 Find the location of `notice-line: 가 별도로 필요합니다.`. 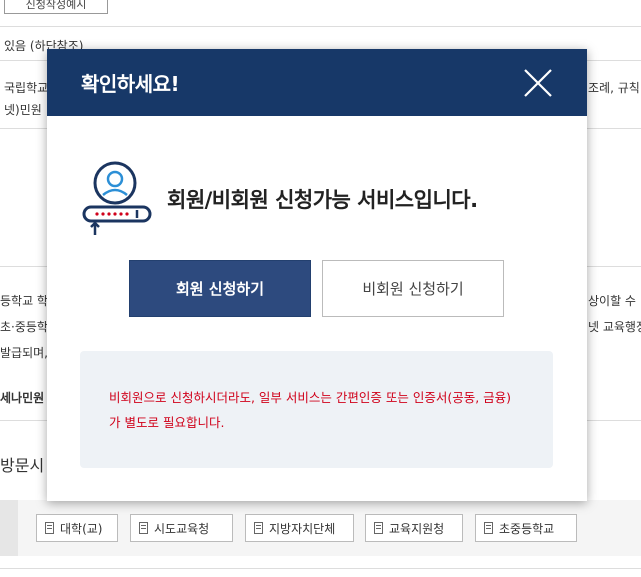

notice-line: 가 별도로 필요합니다. is located at coordinates (167, 422).